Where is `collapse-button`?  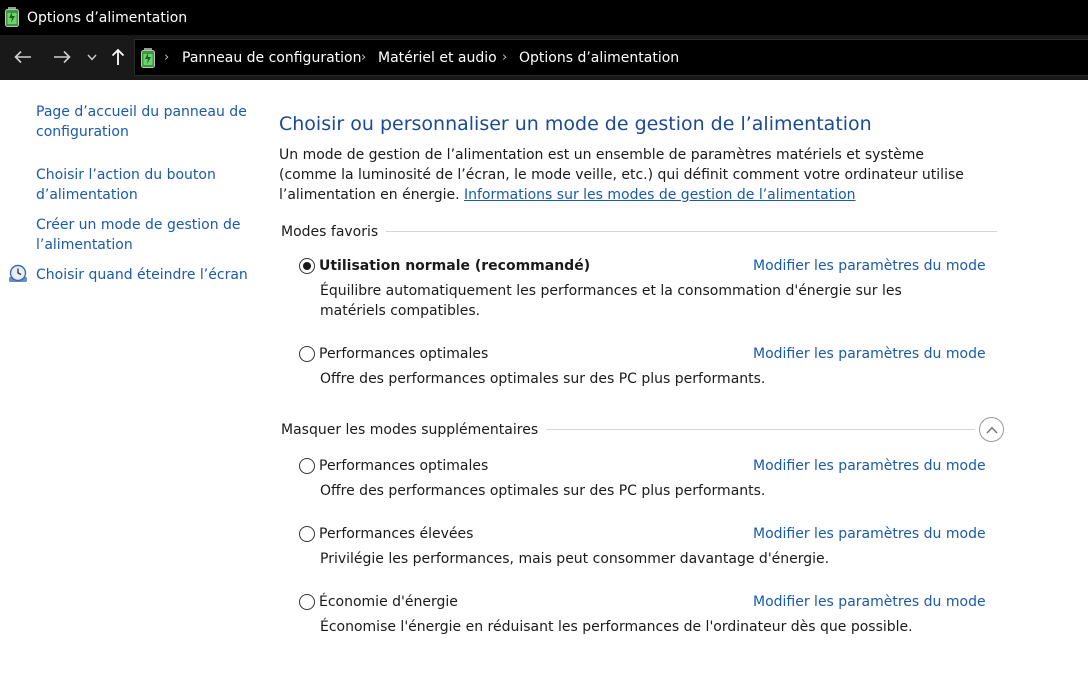
collapse-button is located at coordinates (991, 429).